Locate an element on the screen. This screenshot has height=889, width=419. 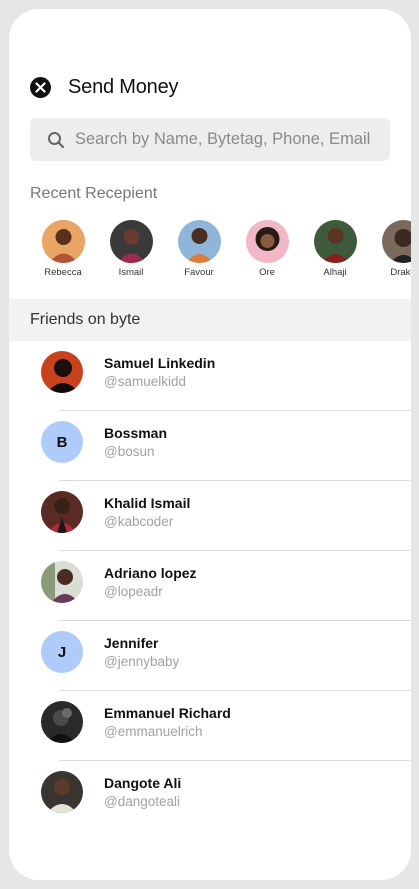
friend-handle: @lopeadr is located at coordinates (133, 591).